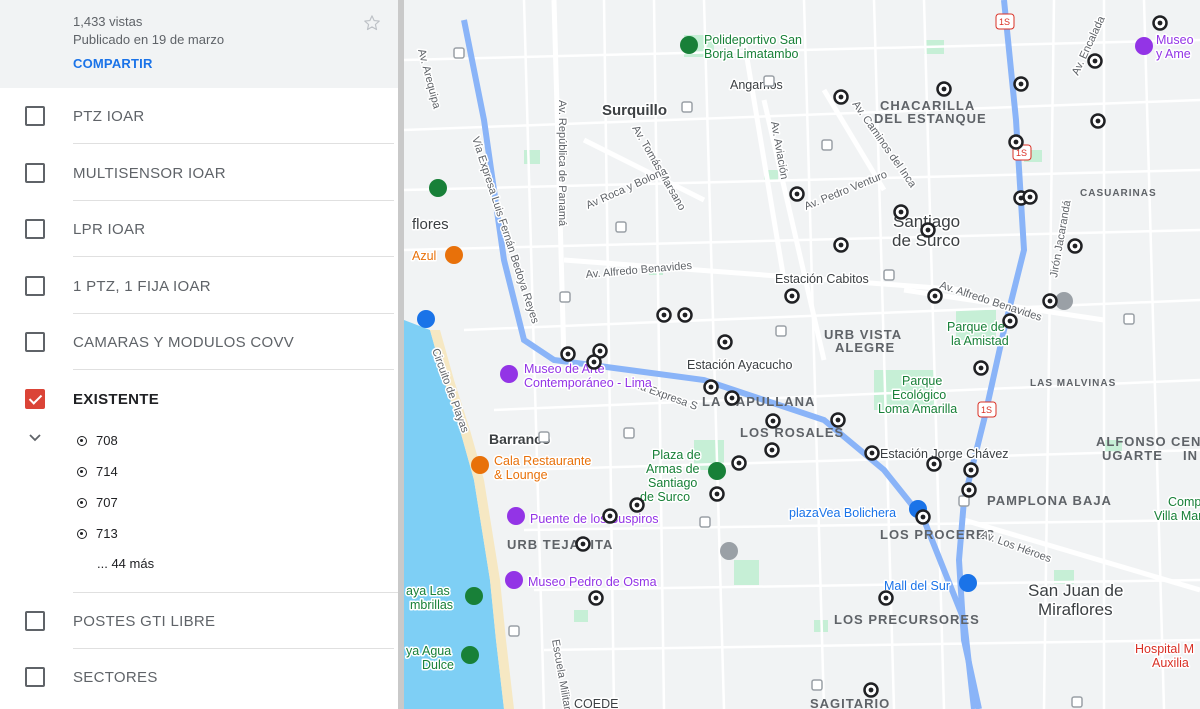 The width and height of the screenshot is (1200, 709). I want to click on layer-name: EXISTENTE, so click(116, 399).